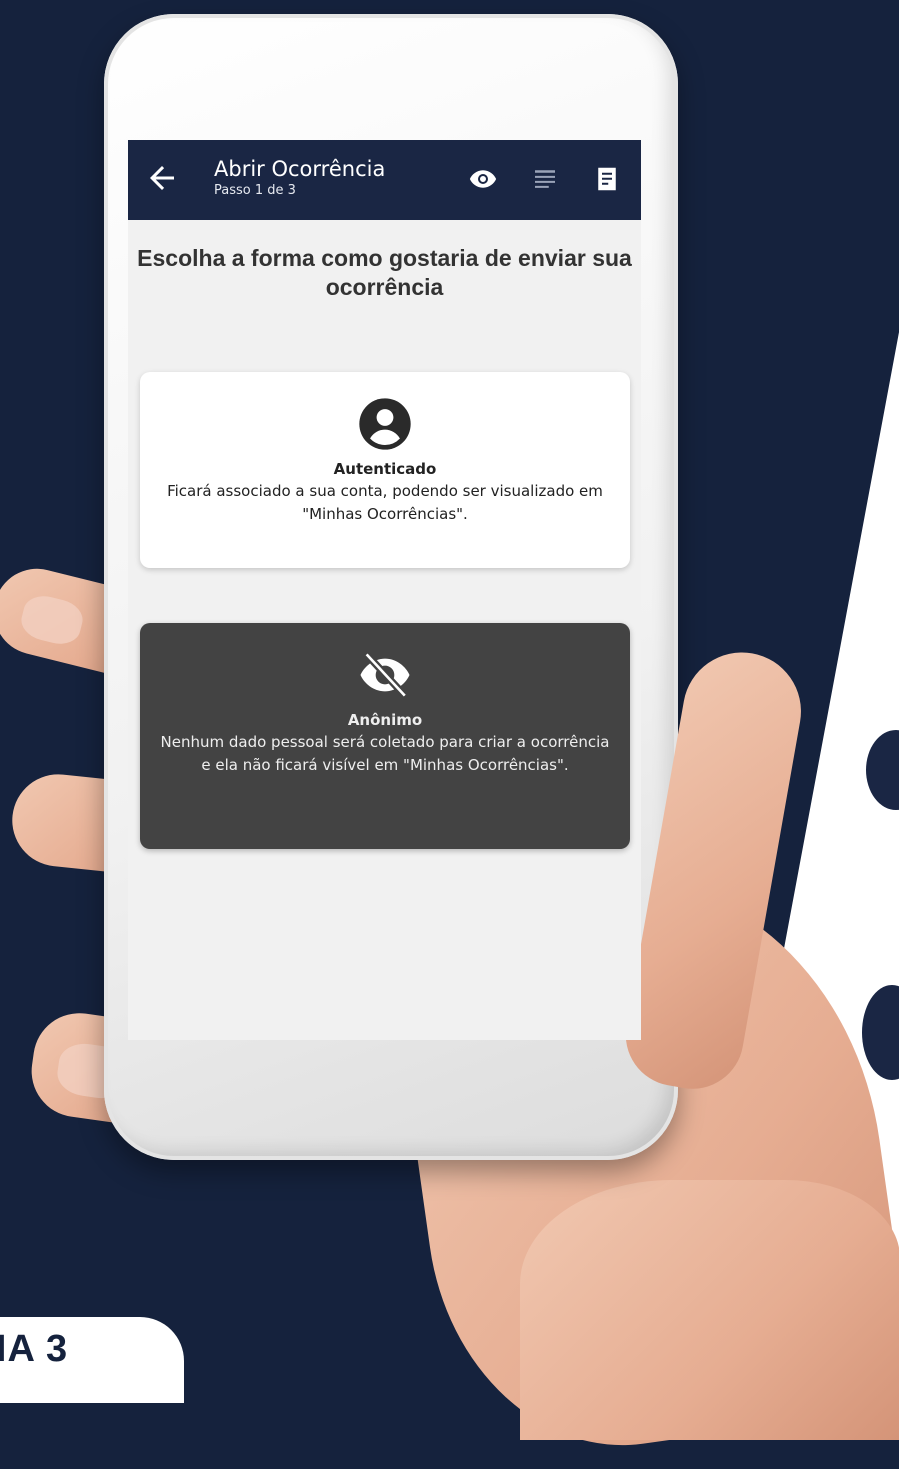 This screenshot has height=1469, width=899. Describe the element at coordinates (34, 1349) in the screenshot. I see `bottom-tab-label: NA 3` at that location.